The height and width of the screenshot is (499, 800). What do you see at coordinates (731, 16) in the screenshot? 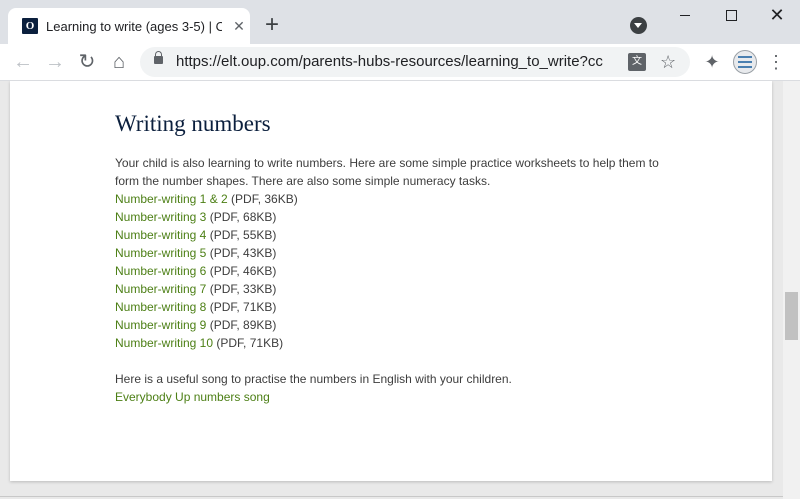
I see `maximize-button` at bounding box center [731, 16].